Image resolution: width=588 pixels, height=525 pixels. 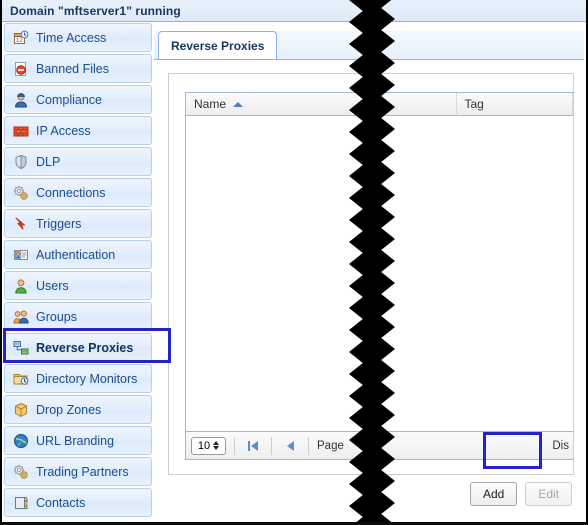 I want to click on folder-clock-icon, so click(x=21, y=379).